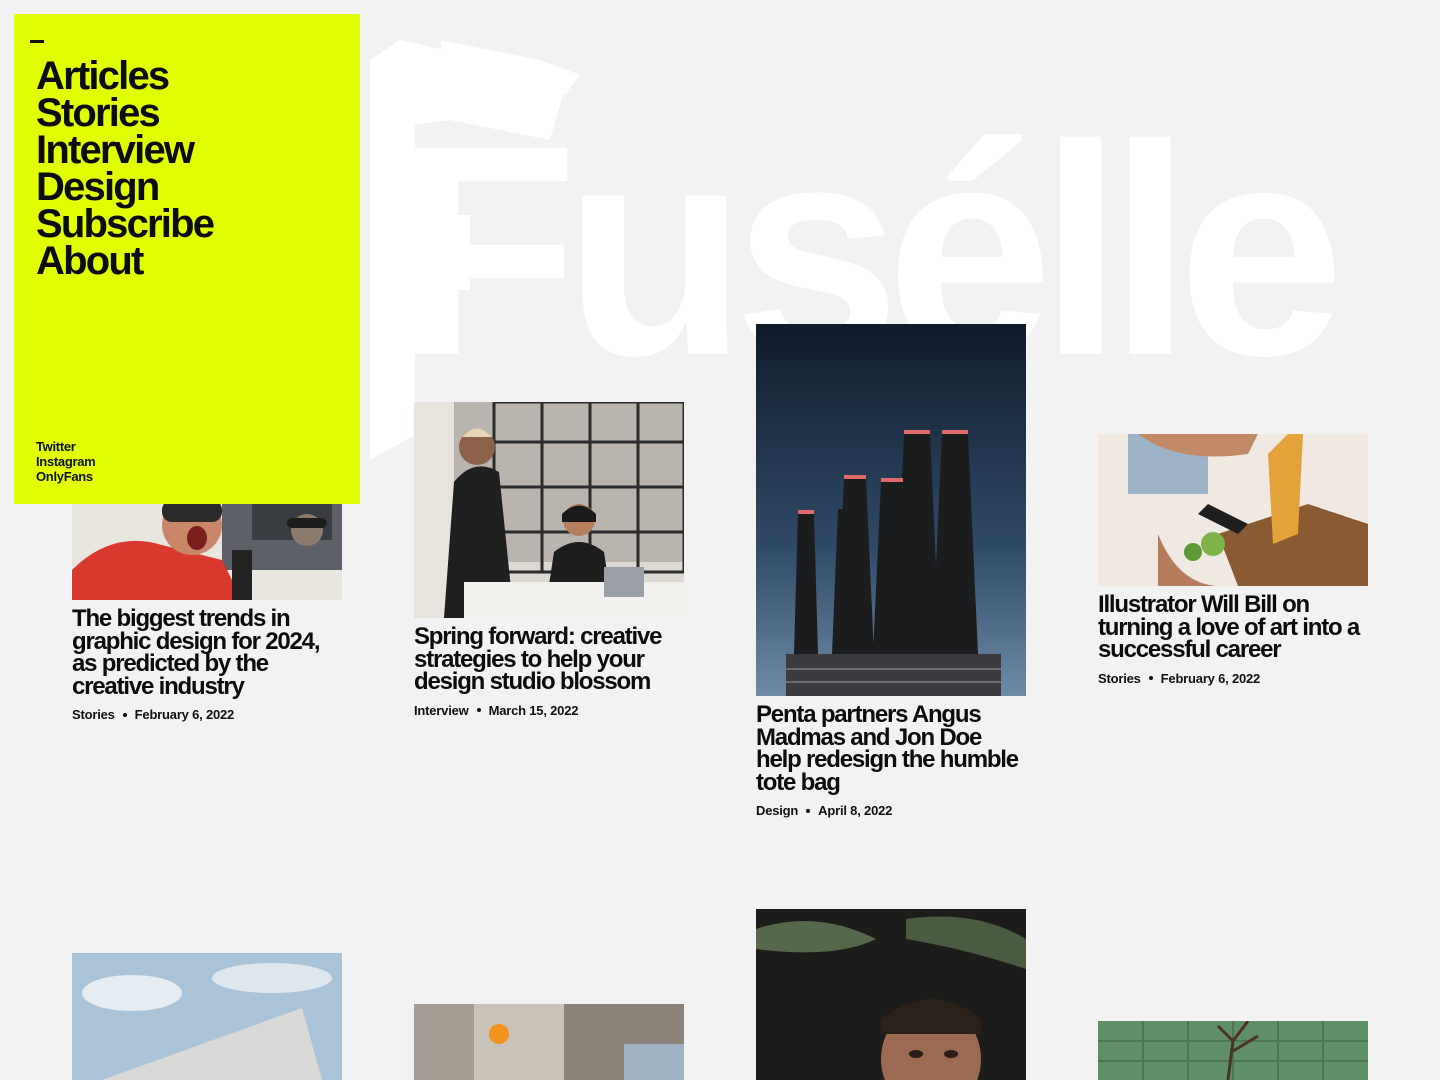  What do you see at coordinates (37, 41) in the screenshot?
I see `menu-close-icon` at bounding box center [37, 41].